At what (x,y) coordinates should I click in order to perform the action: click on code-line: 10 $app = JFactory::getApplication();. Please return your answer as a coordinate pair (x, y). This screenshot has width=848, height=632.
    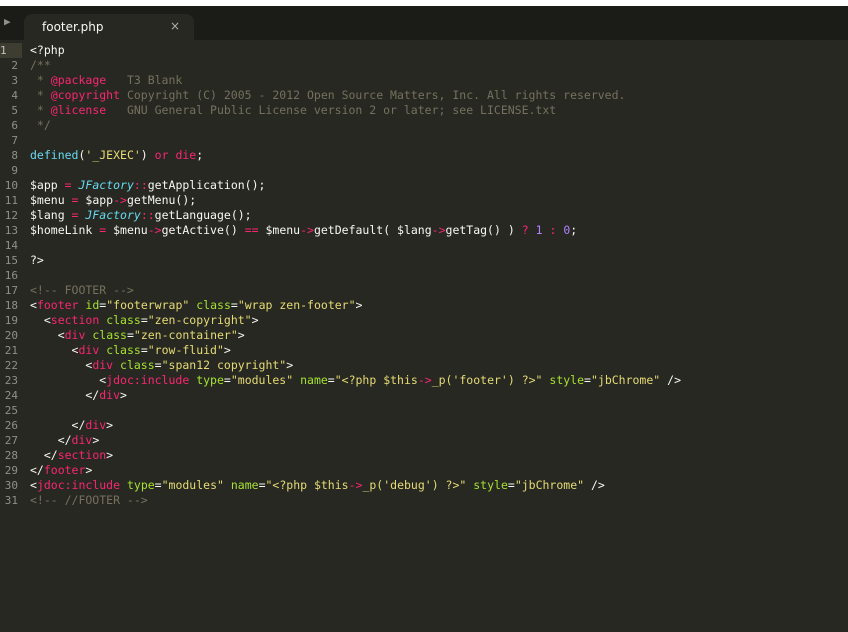
    Looking at the image, I should click on (424, 185).